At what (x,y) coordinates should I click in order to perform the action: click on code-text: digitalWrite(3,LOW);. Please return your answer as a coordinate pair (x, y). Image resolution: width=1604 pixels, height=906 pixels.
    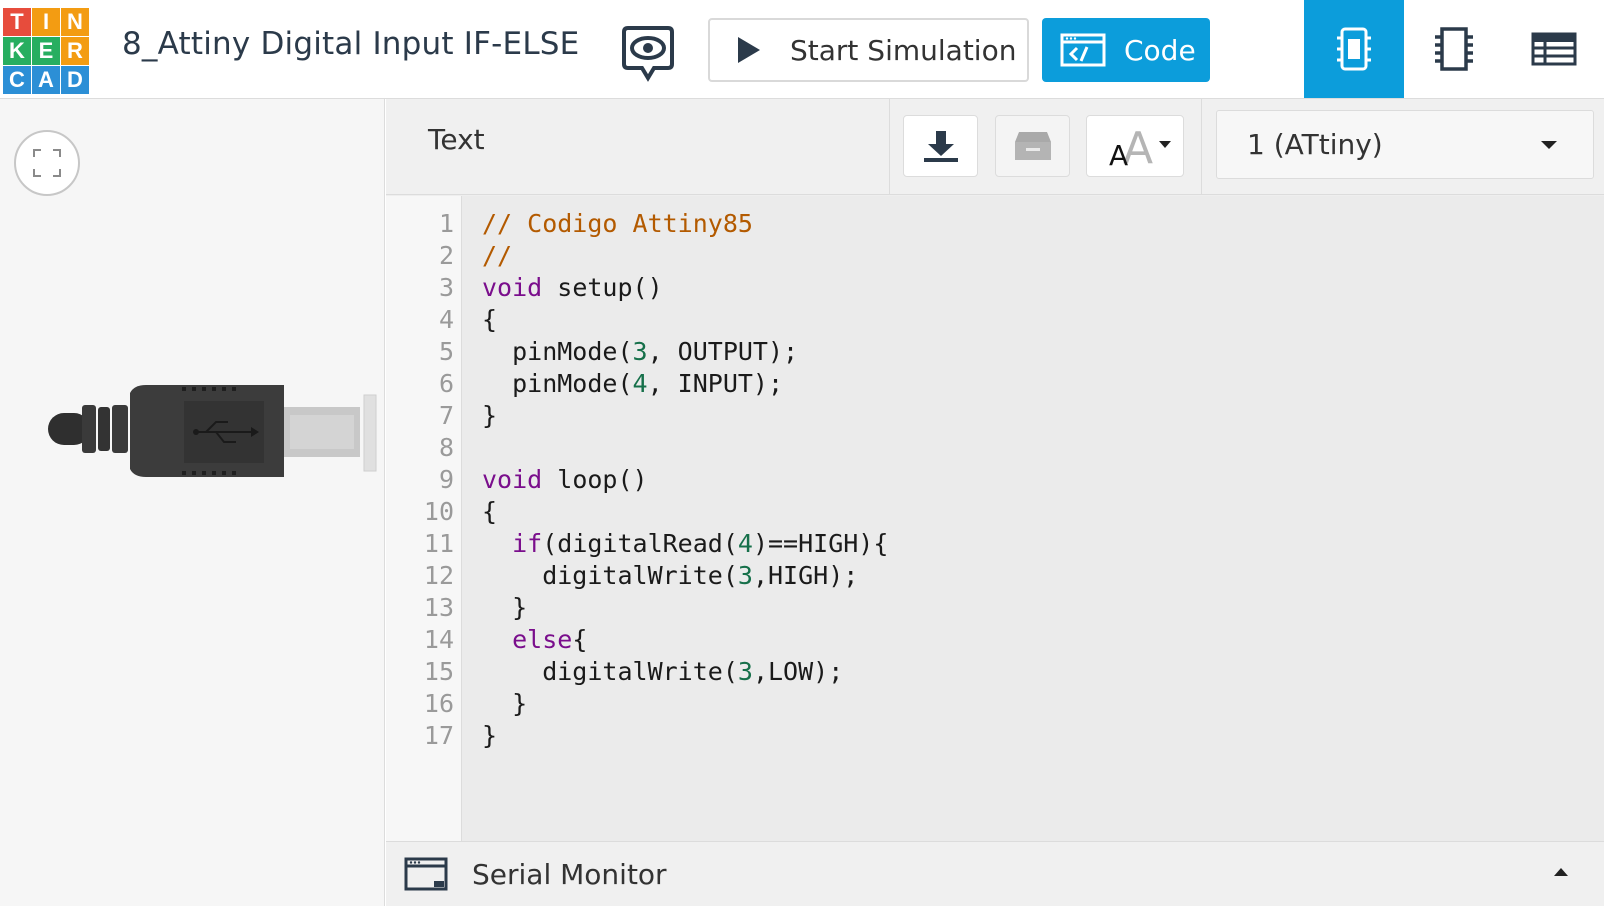
    Looking at the image, I should click on (662, 672).